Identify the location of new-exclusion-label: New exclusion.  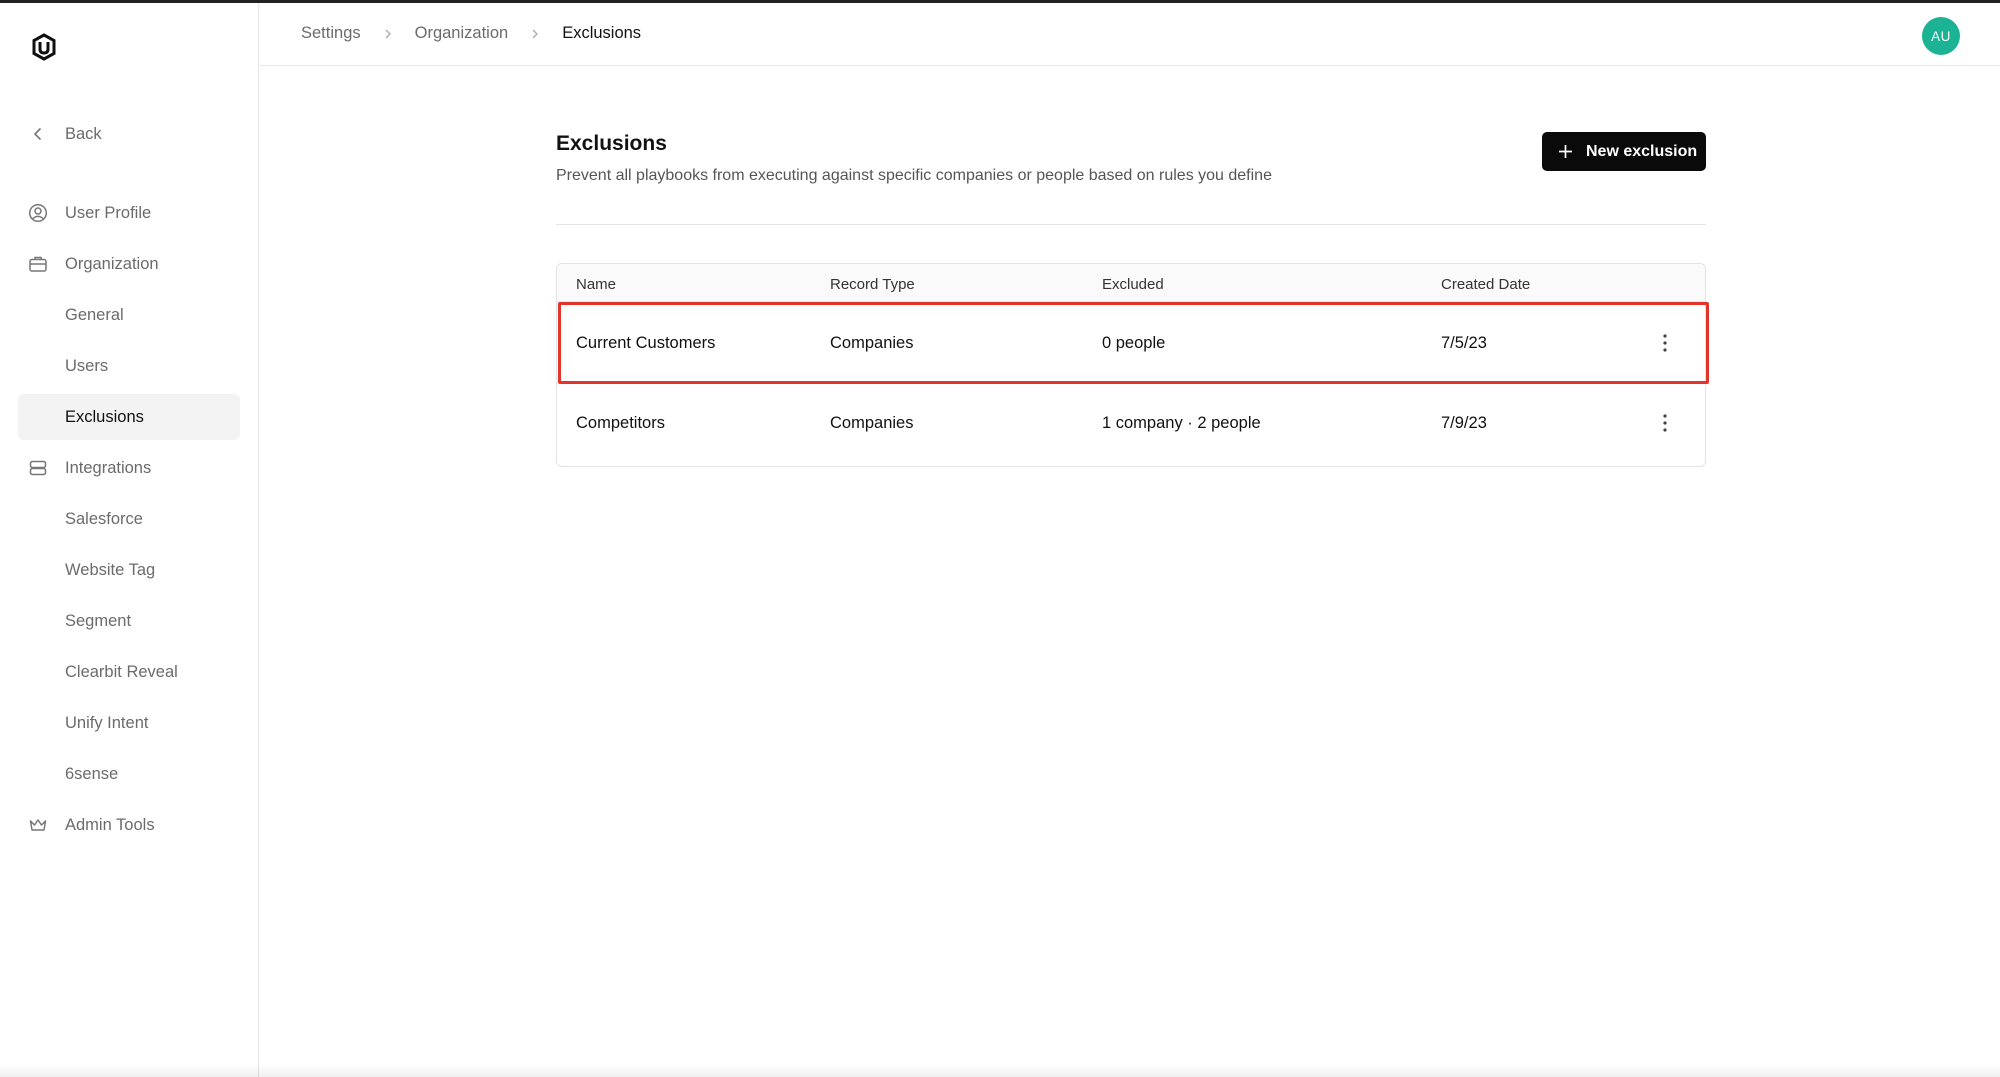
(1642, 151).